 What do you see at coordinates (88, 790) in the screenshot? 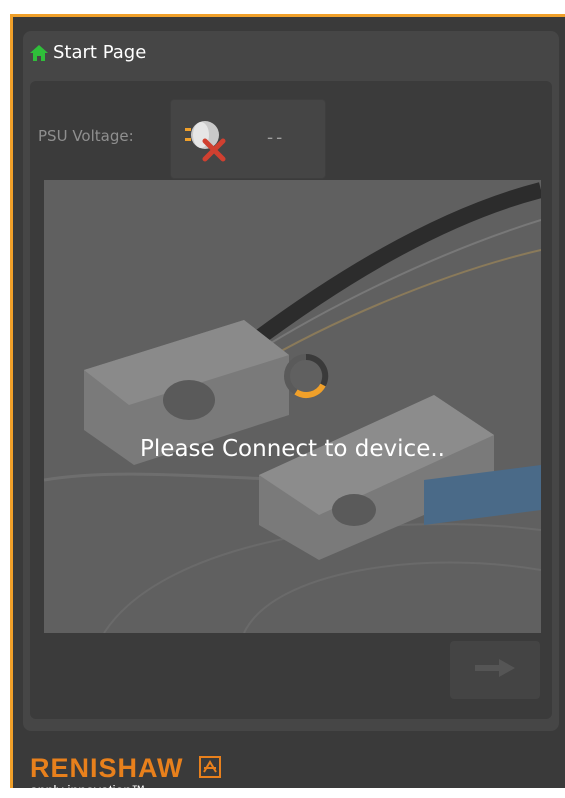
I see `brand-tagline: apply innovation™` at bounding box center [88, 790].